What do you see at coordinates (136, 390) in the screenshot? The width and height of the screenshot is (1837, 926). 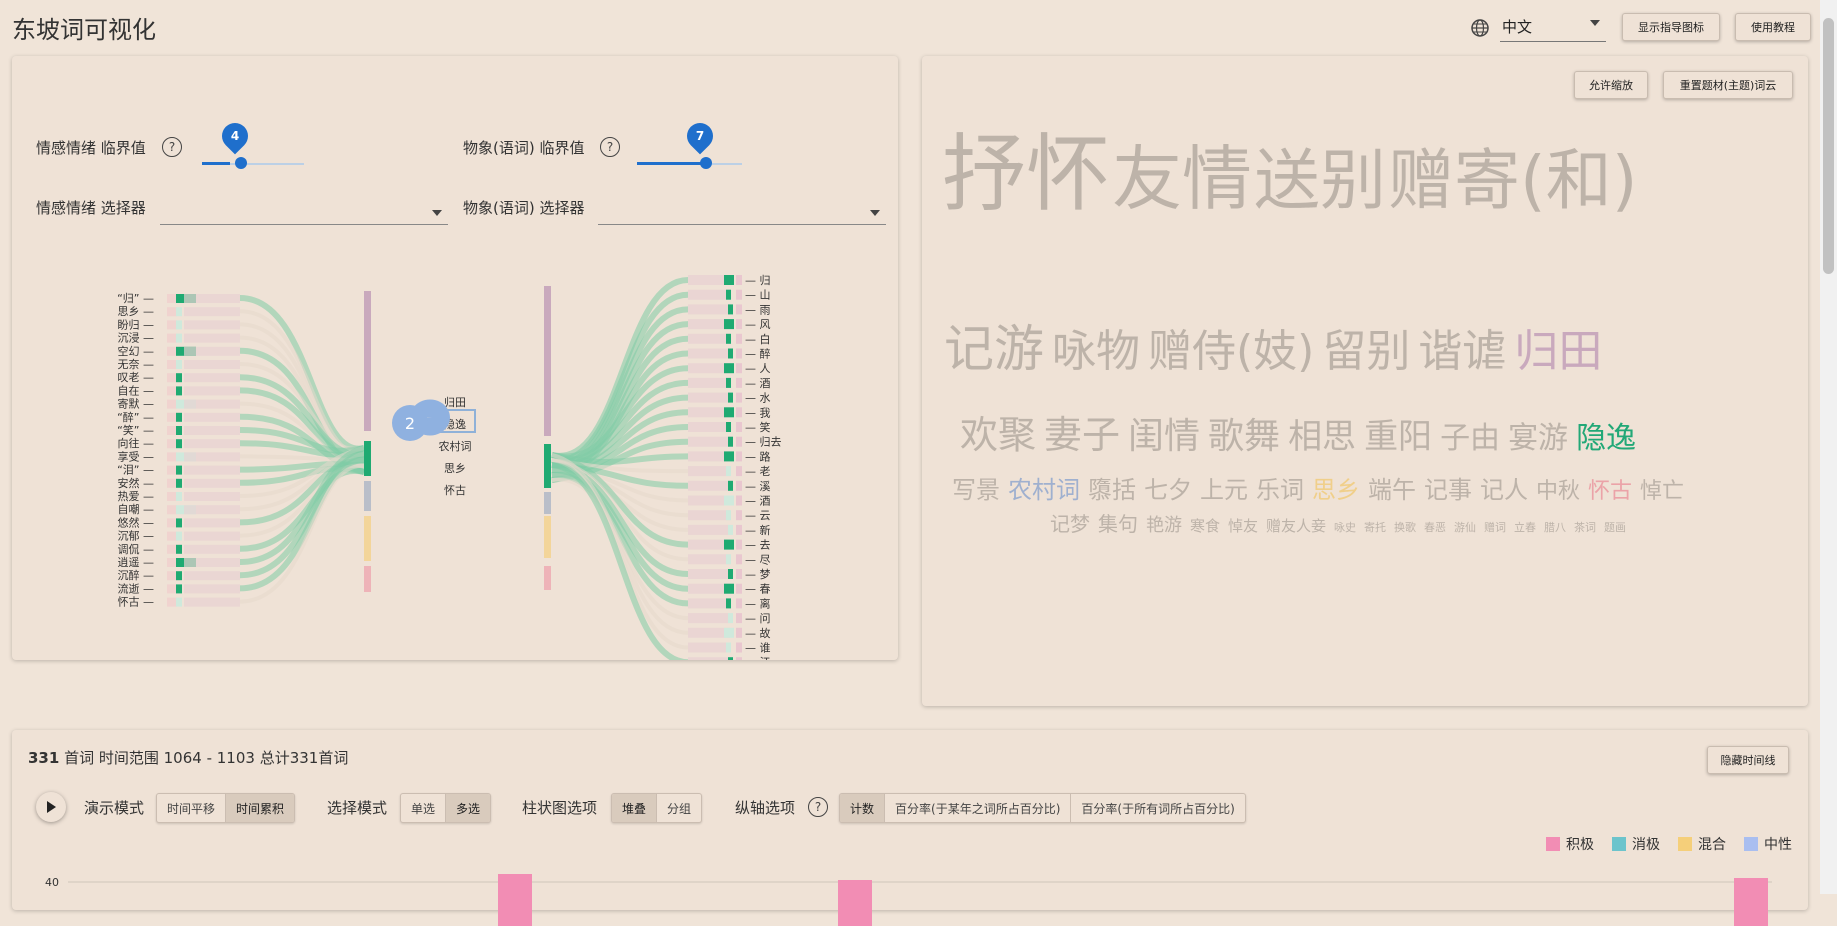 I see `emotion-label: 自在 —` at bounding box center [136, 390].